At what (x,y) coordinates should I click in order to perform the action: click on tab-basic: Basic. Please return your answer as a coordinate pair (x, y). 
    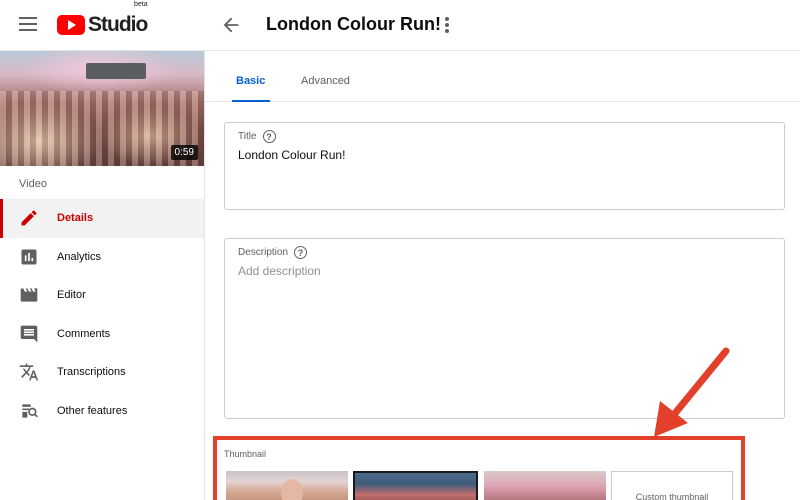
    Looking at the image, I should click on (250, 81).